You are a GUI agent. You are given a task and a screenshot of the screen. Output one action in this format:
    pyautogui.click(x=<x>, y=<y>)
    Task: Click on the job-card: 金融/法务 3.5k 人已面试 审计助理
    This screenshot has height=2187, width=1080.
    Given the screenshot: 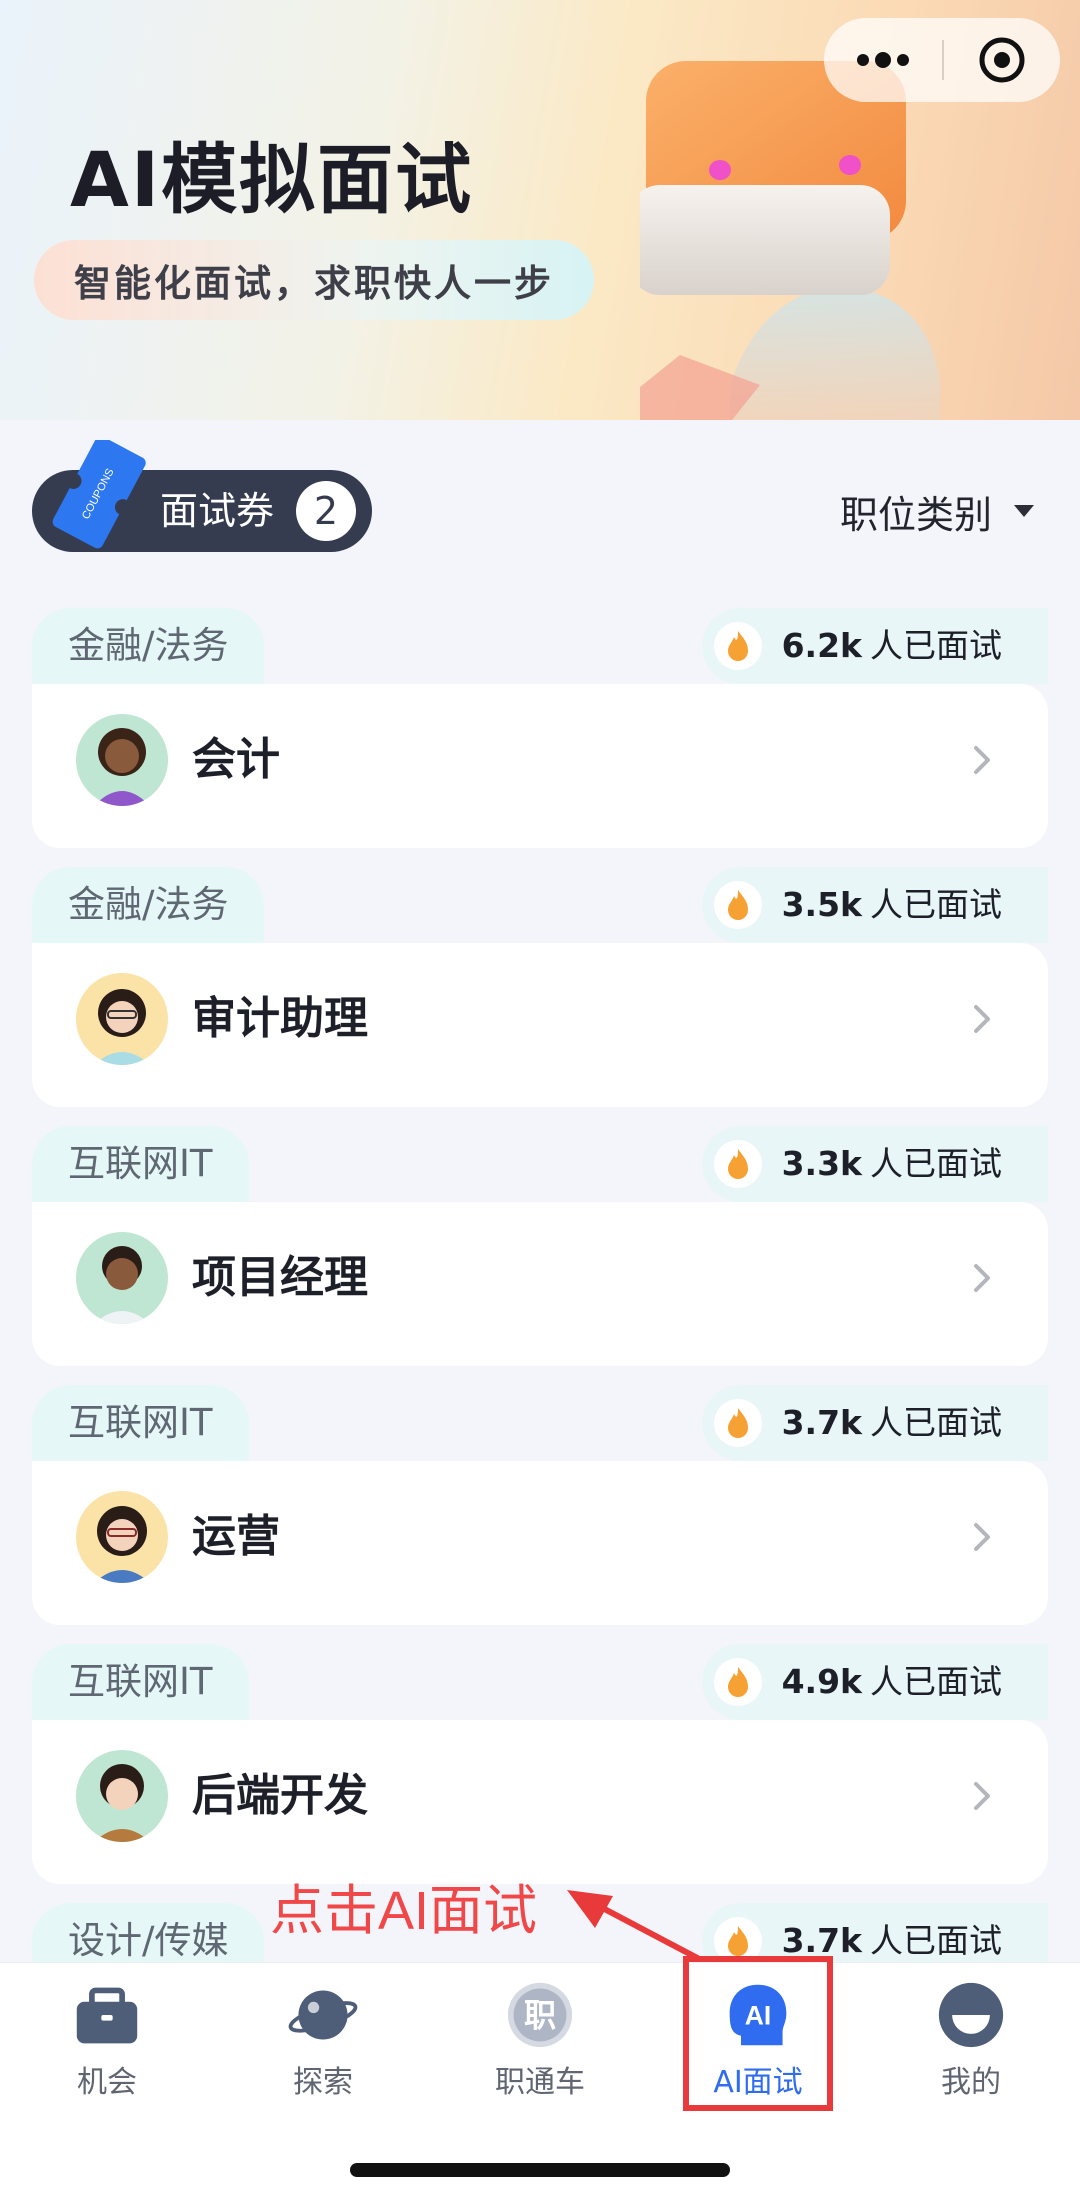 What is the action you would take?
    pyautogui.click(x=540, y=987)
    